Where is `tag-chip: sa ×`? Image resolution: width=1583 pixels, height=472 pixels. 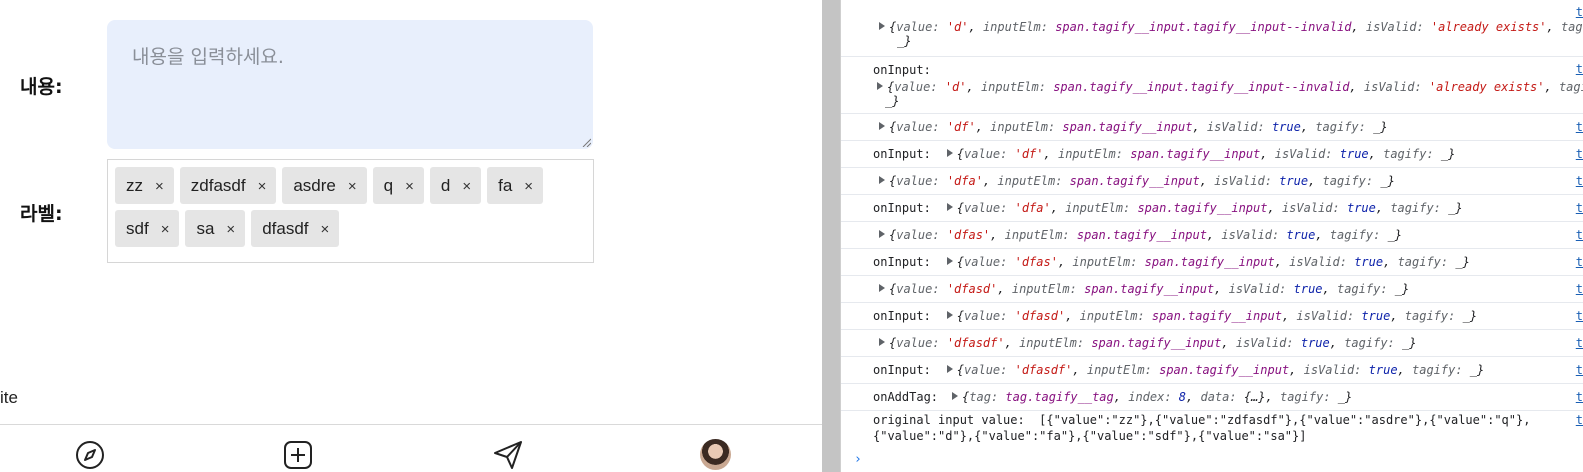 tag-chip: sa × is located at coordinates (215, 228).